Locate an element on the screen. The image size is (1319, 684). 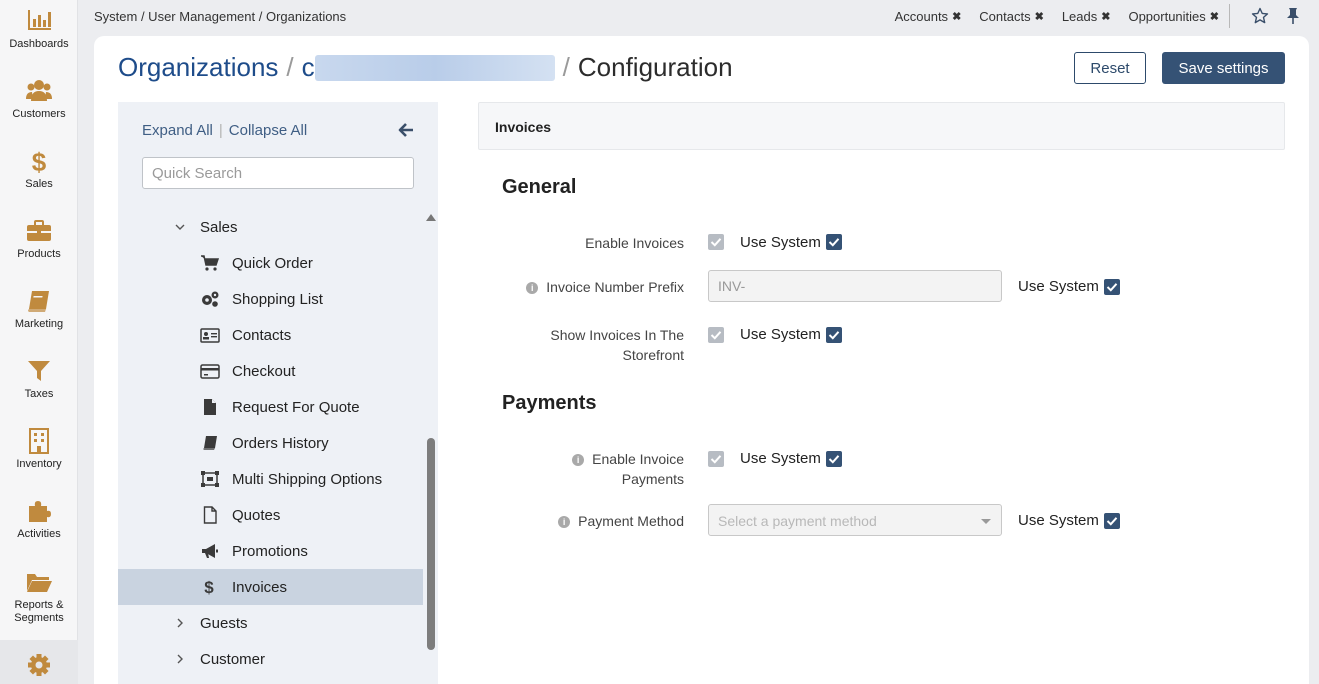
label-text: Payment Method is located at coordinates (631, 521).